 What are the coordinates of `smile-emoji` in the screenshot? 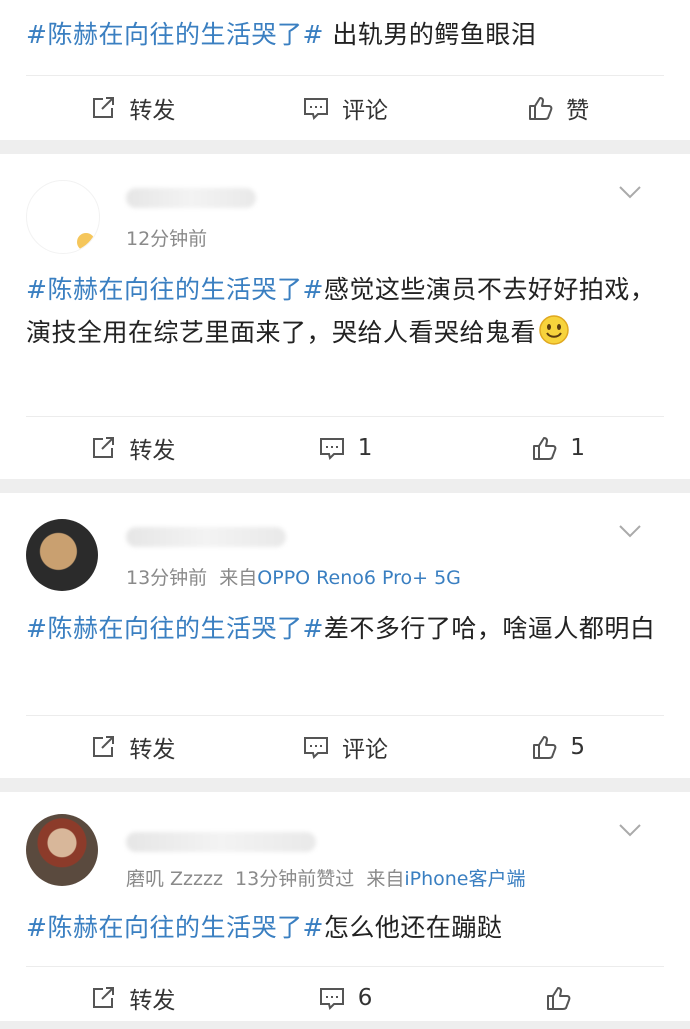 It's located at (554, 330).